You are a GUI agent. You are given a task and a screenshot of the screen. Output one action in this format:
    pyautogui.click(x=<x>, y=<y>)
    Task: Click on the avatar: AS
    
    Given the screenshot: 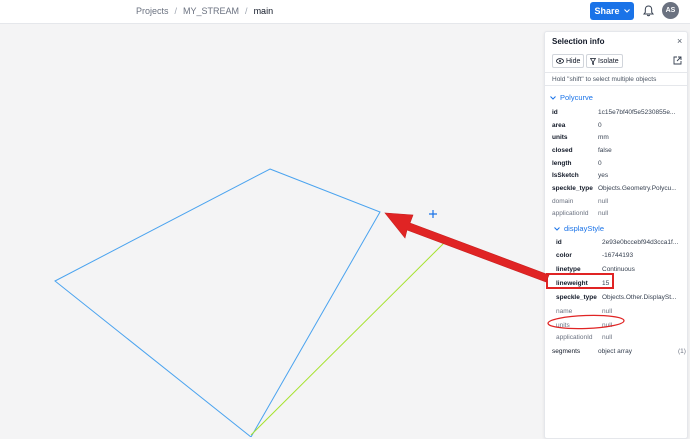 What is the action you would take?
    pyautogui.click(x=670, y=10)
    